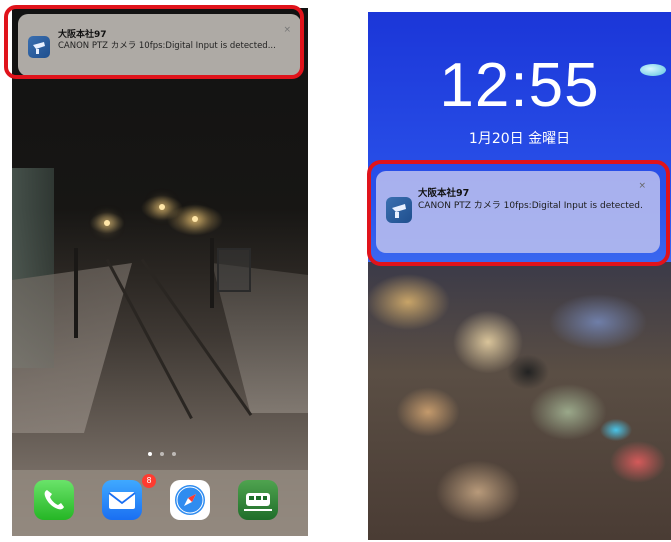  I want to click on train-app, so click(258, 500).